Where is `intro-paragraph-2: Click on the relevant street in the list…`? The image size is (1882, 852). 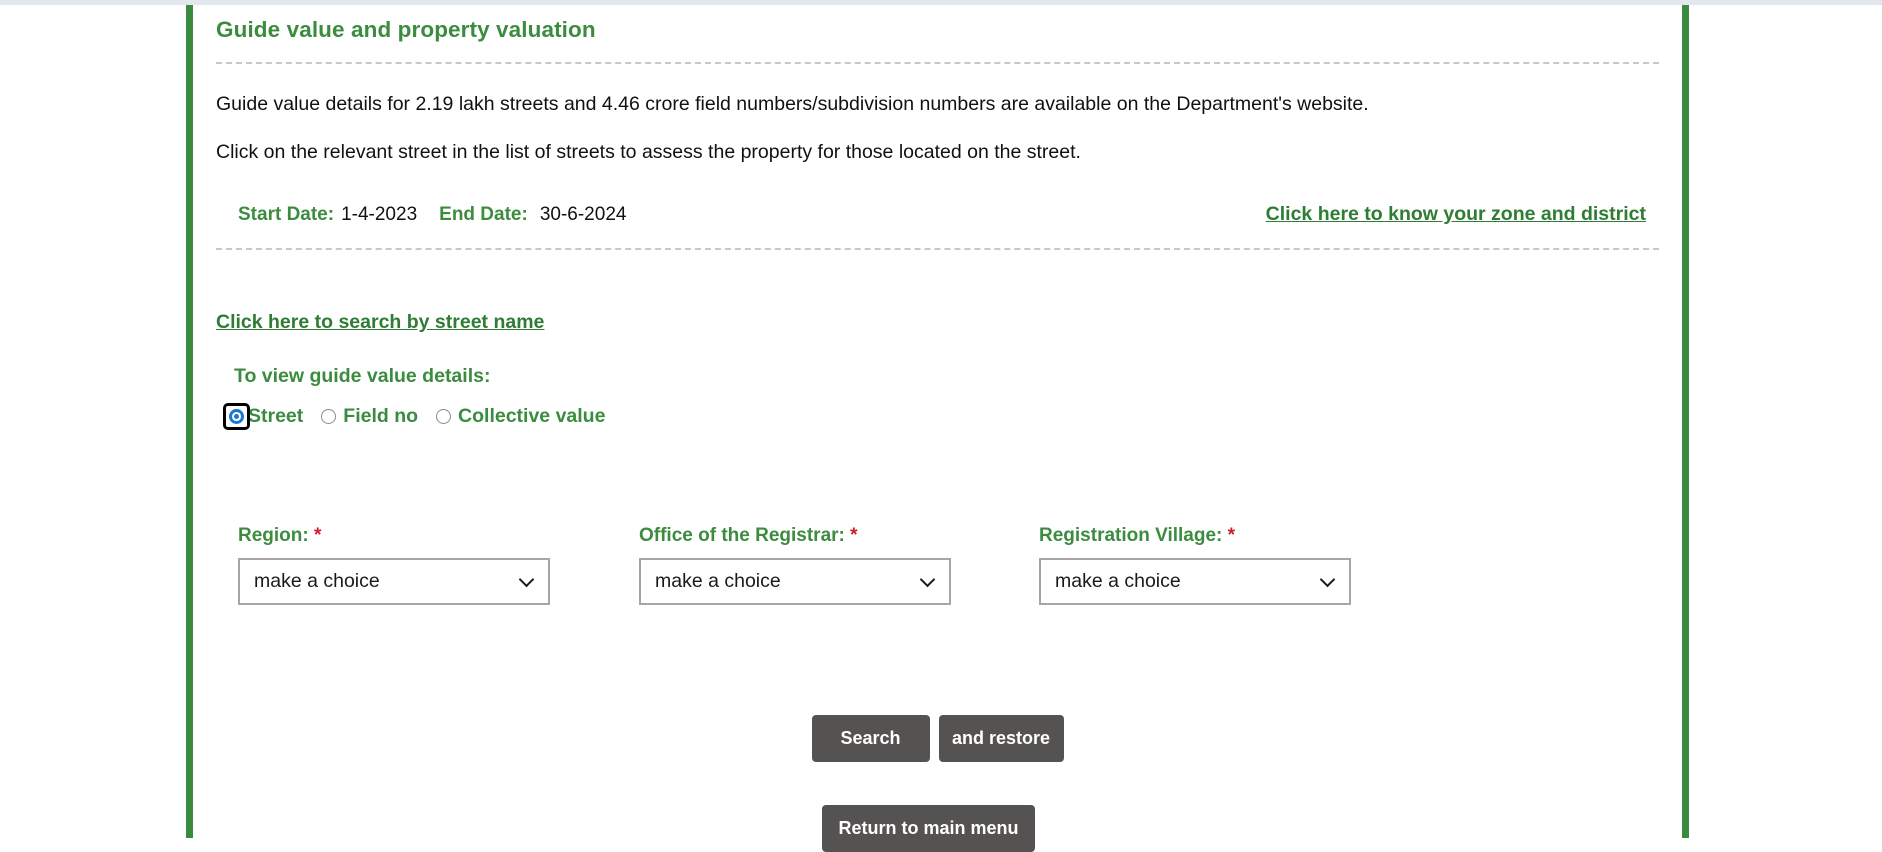
intro-paragraph-2: Click on the relevant street in the list… is located at coordinates (648, 152).